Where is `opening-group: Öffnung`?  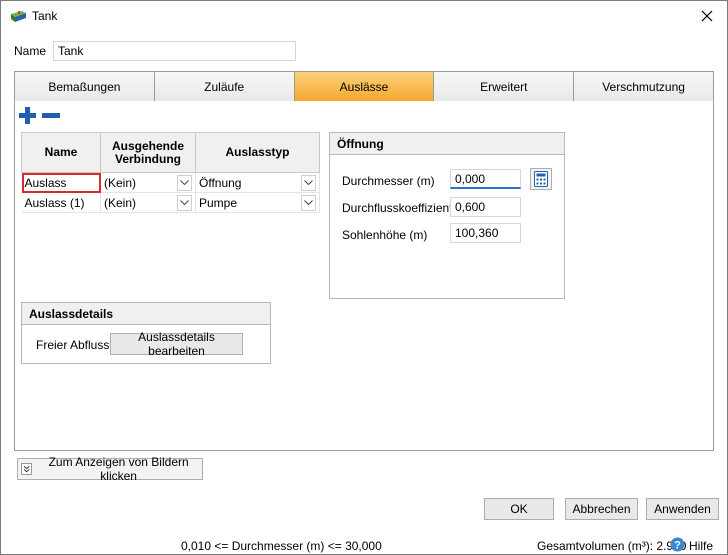
opening-group: Öffnung is located at coordinates (447, 215).